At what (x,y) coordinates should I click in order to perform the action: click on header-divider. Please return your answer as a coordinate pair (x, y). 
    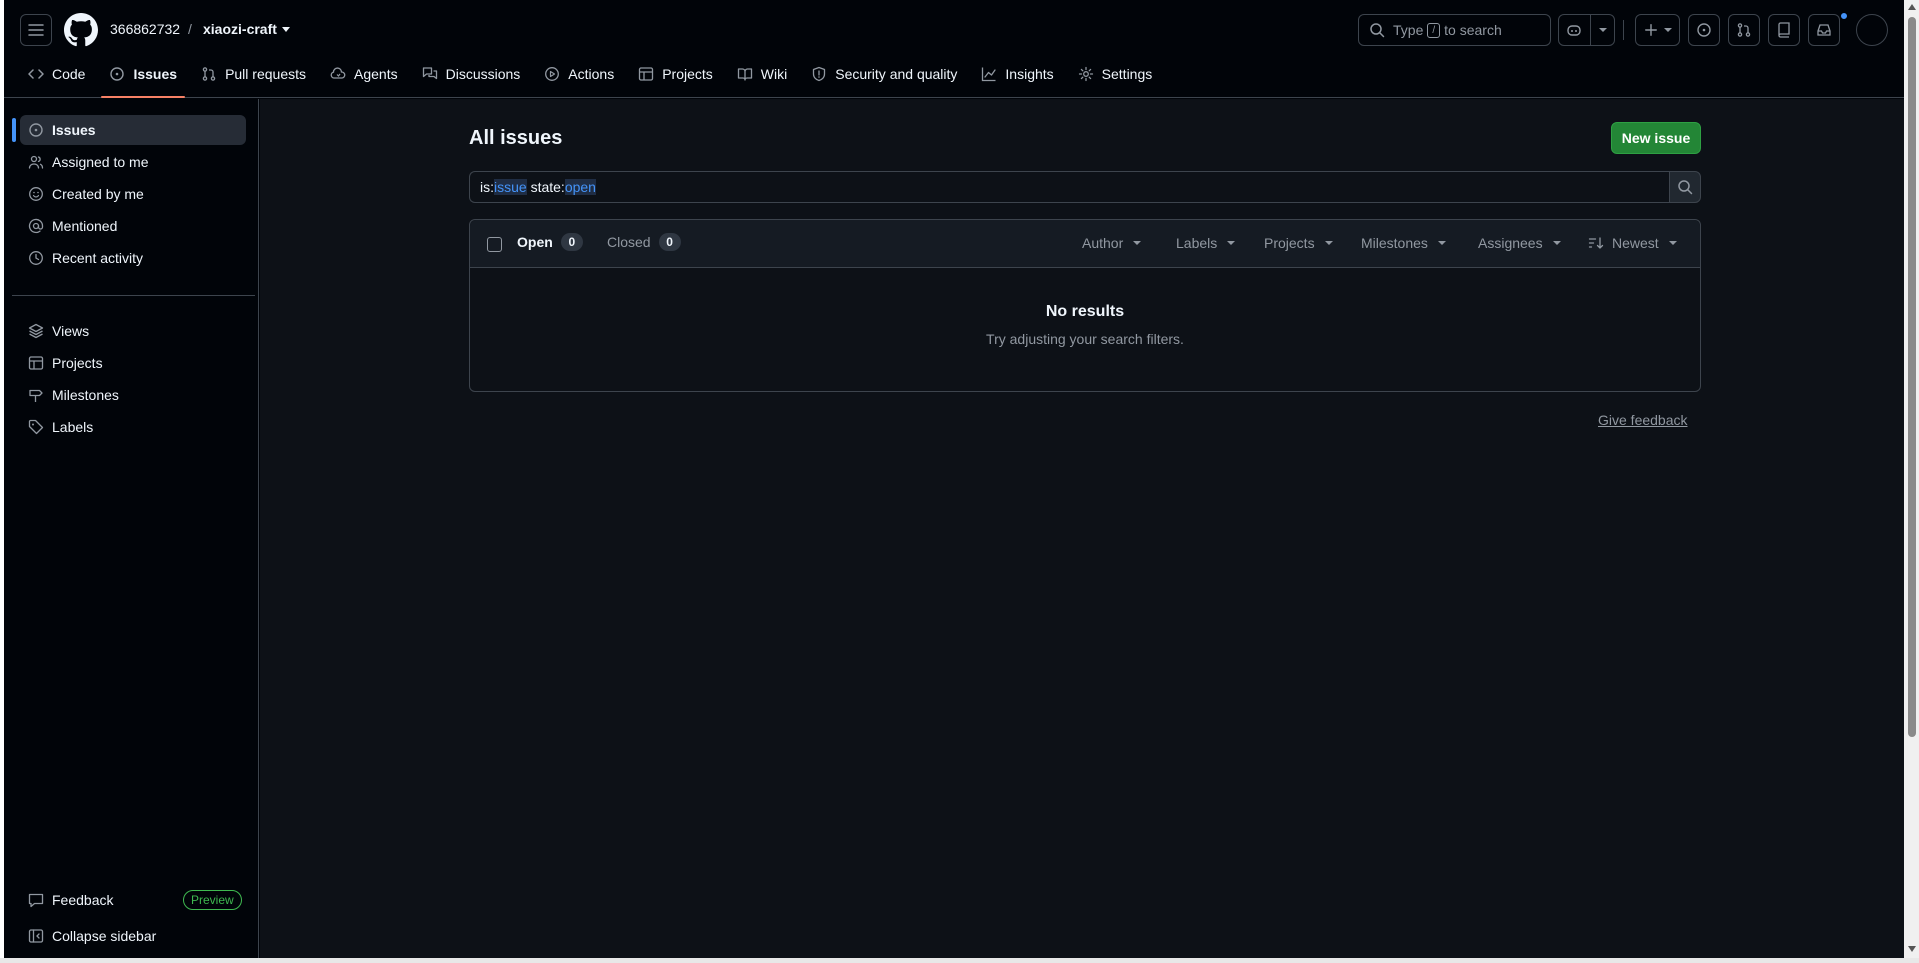
    Looking at the image, I should click on (1623, 30).